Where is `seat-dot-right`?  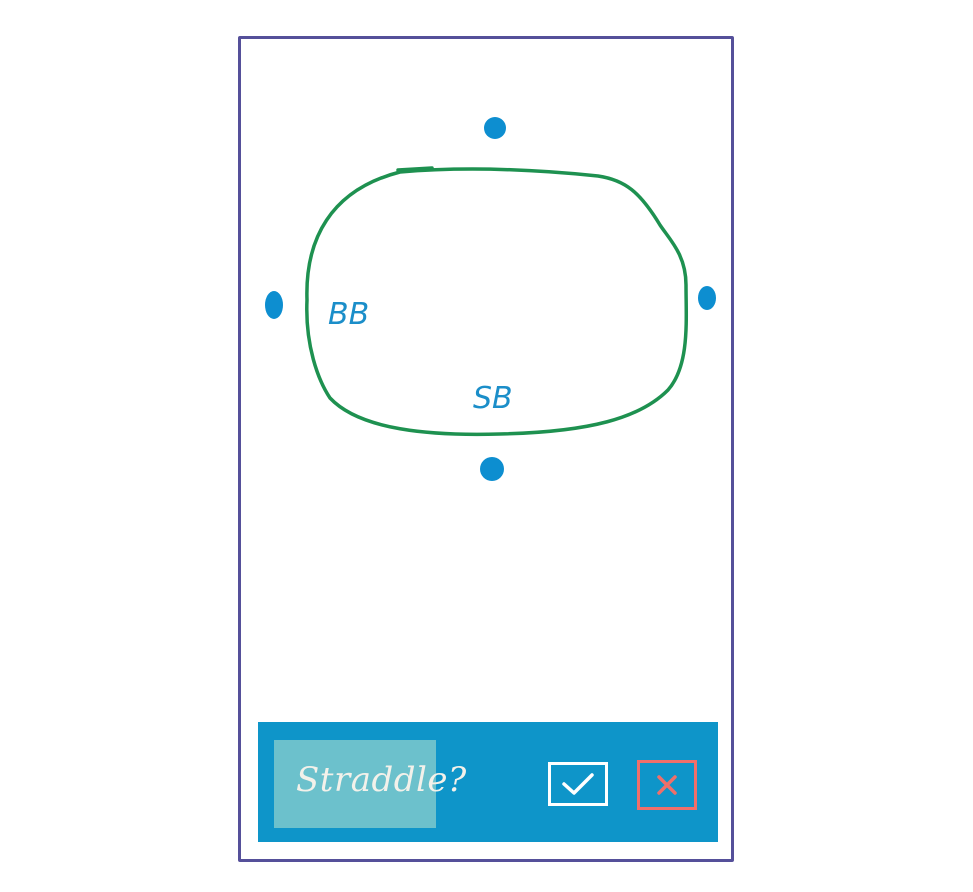
seat-dot-right is located at coordinates (707, 298).